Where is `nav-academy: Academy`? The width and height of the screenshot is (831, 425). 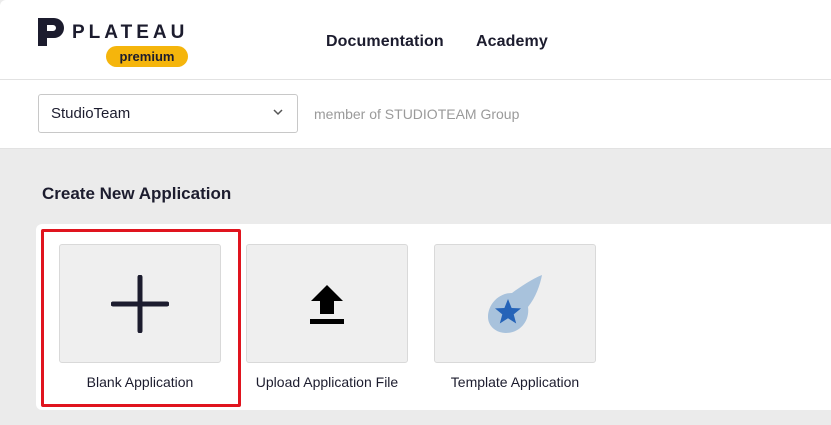
nav-academy: Academy is located at coordinates (512, 42).